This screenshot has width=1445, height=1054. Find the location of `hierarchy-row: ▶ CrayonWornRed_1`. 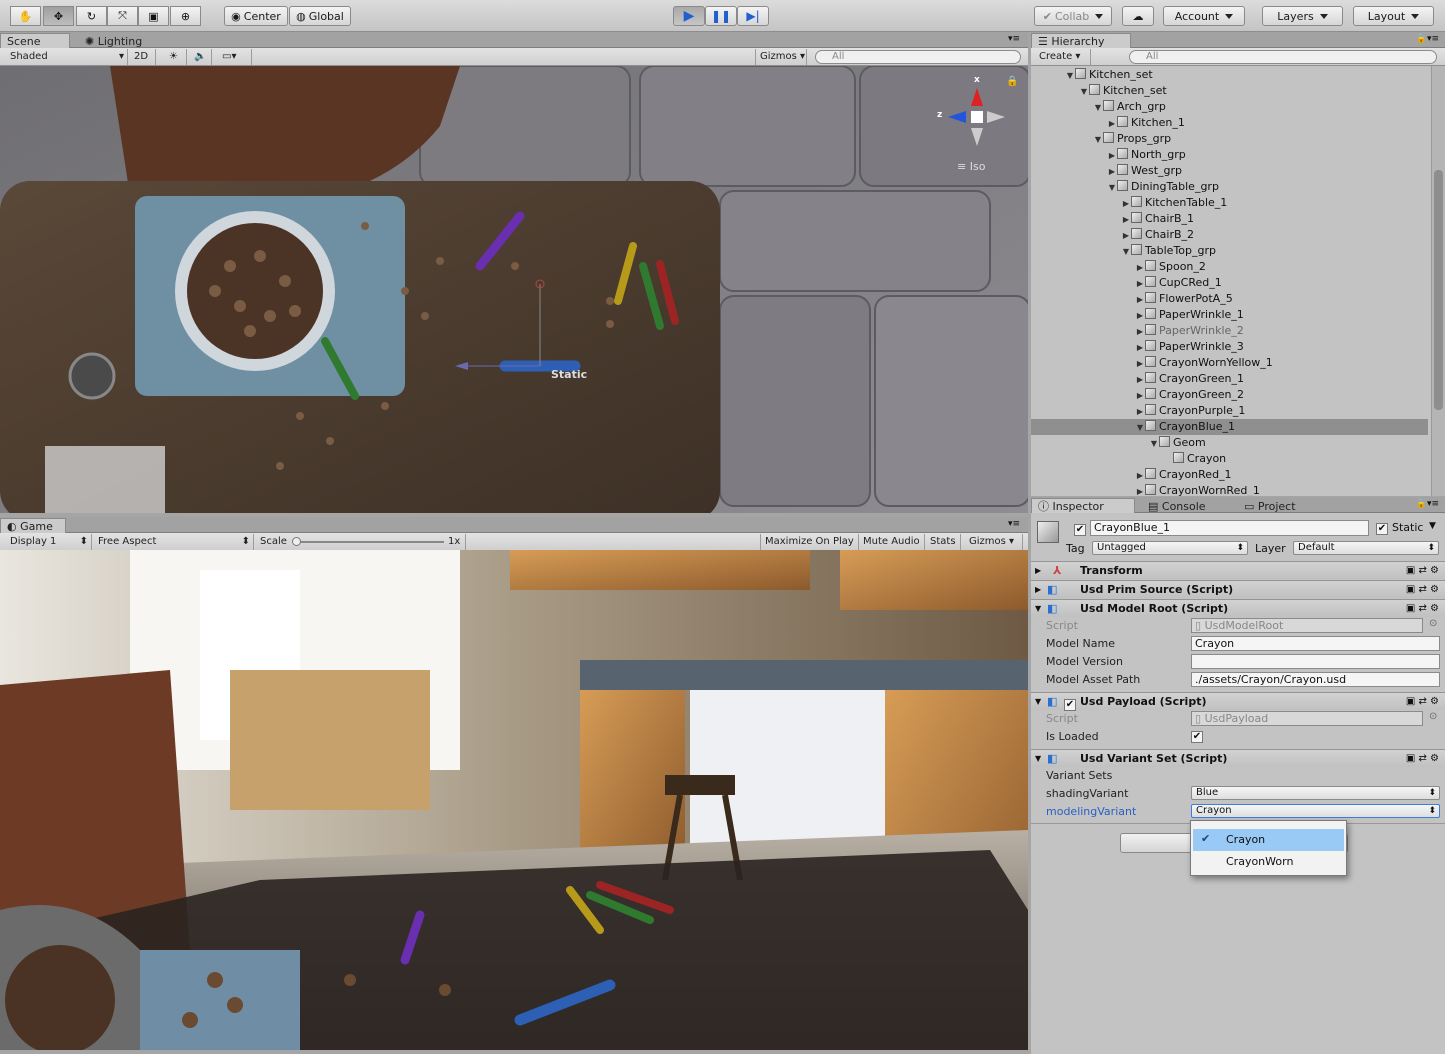

hierarchy-row: ▶ CrayonWornRed_1 is located at coordinates (1229, 489).